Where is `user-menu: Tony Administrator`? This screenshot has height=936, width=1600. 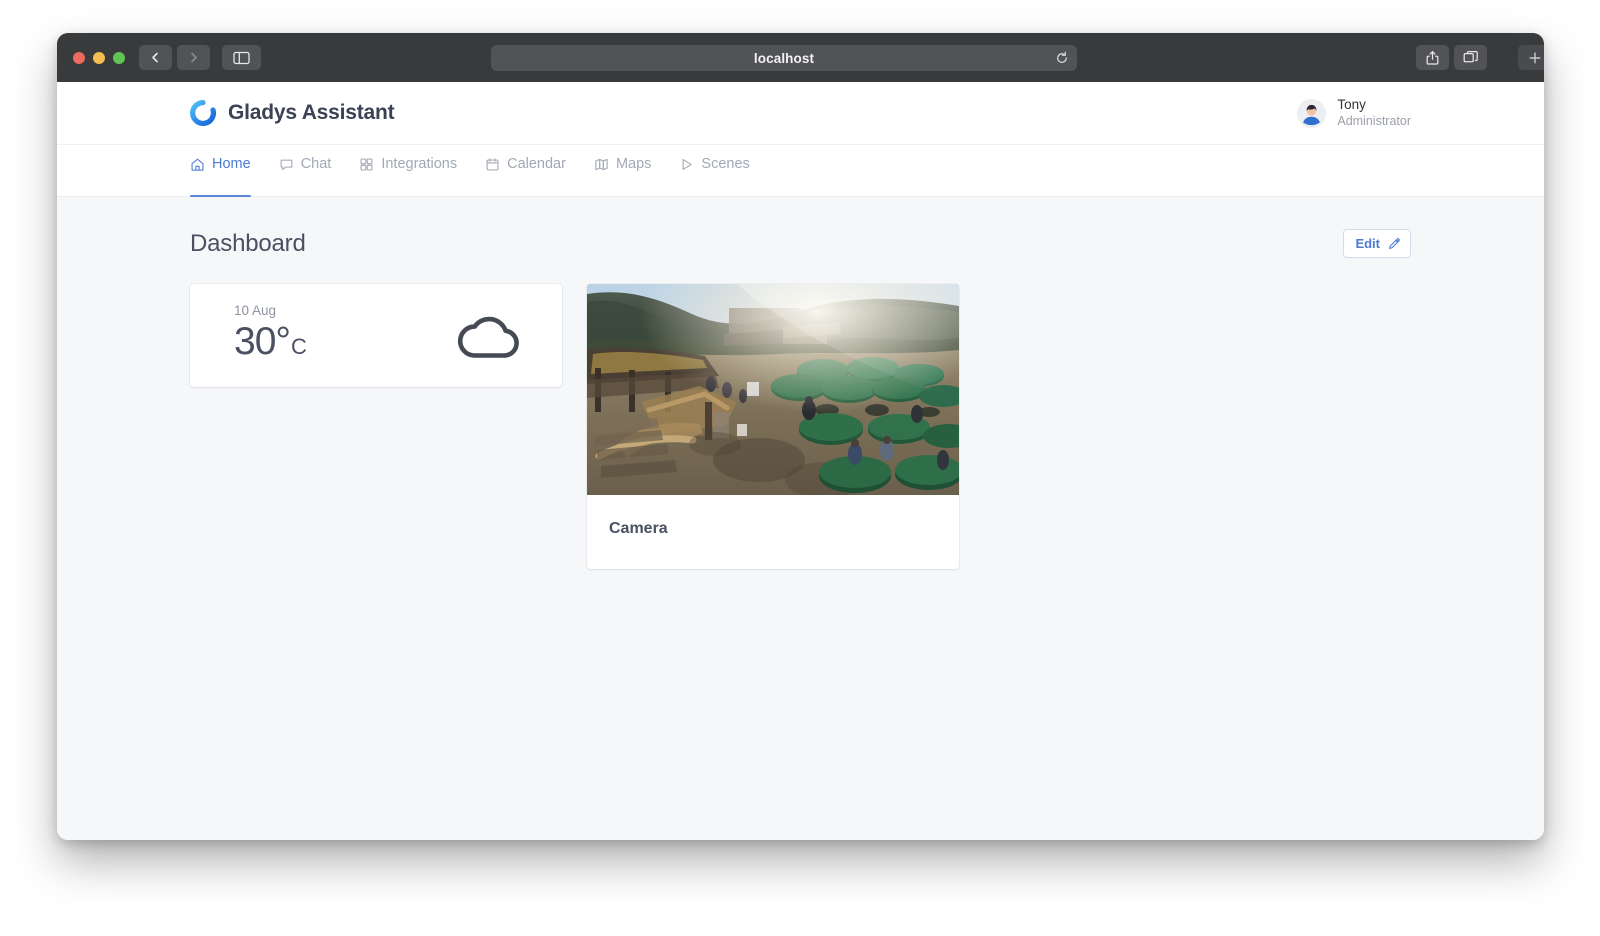
user-menu: Tony Administrator is located at coordinates (1354, 113).